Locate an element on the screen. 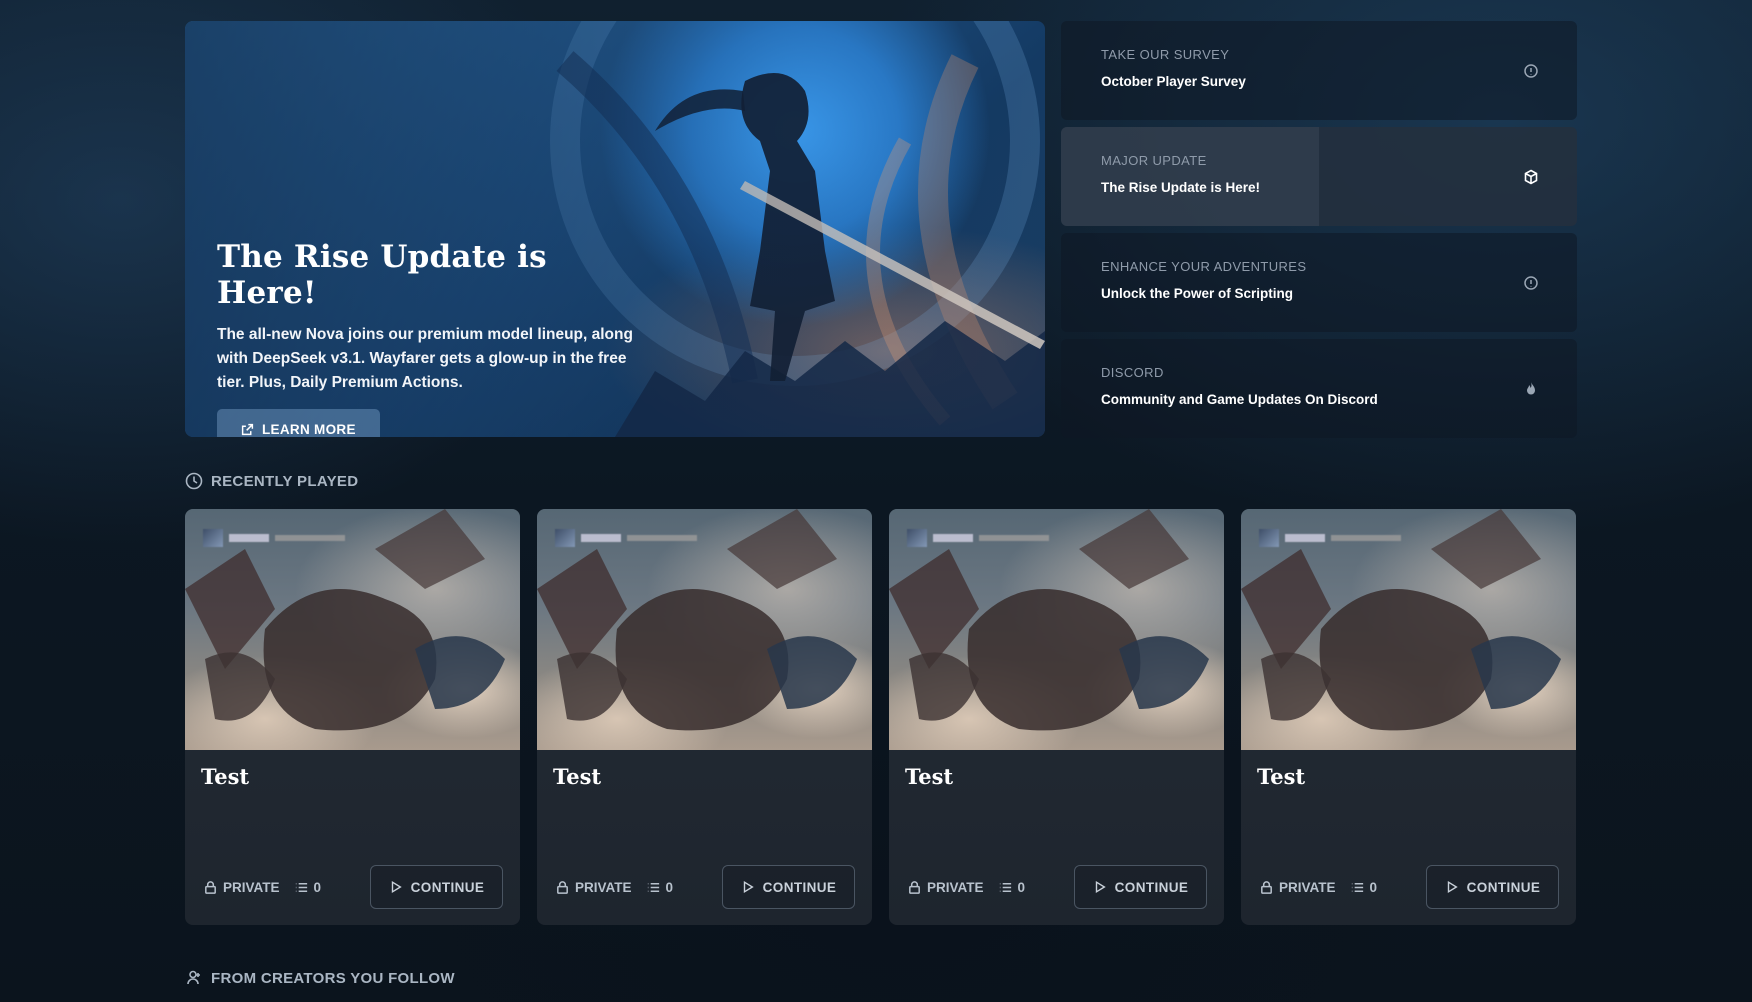 The width and height of the screenshot is (1752, 1002). creators-heading: FROM CREATORS YOU FOLLOW is located at coordinates (320, 978).